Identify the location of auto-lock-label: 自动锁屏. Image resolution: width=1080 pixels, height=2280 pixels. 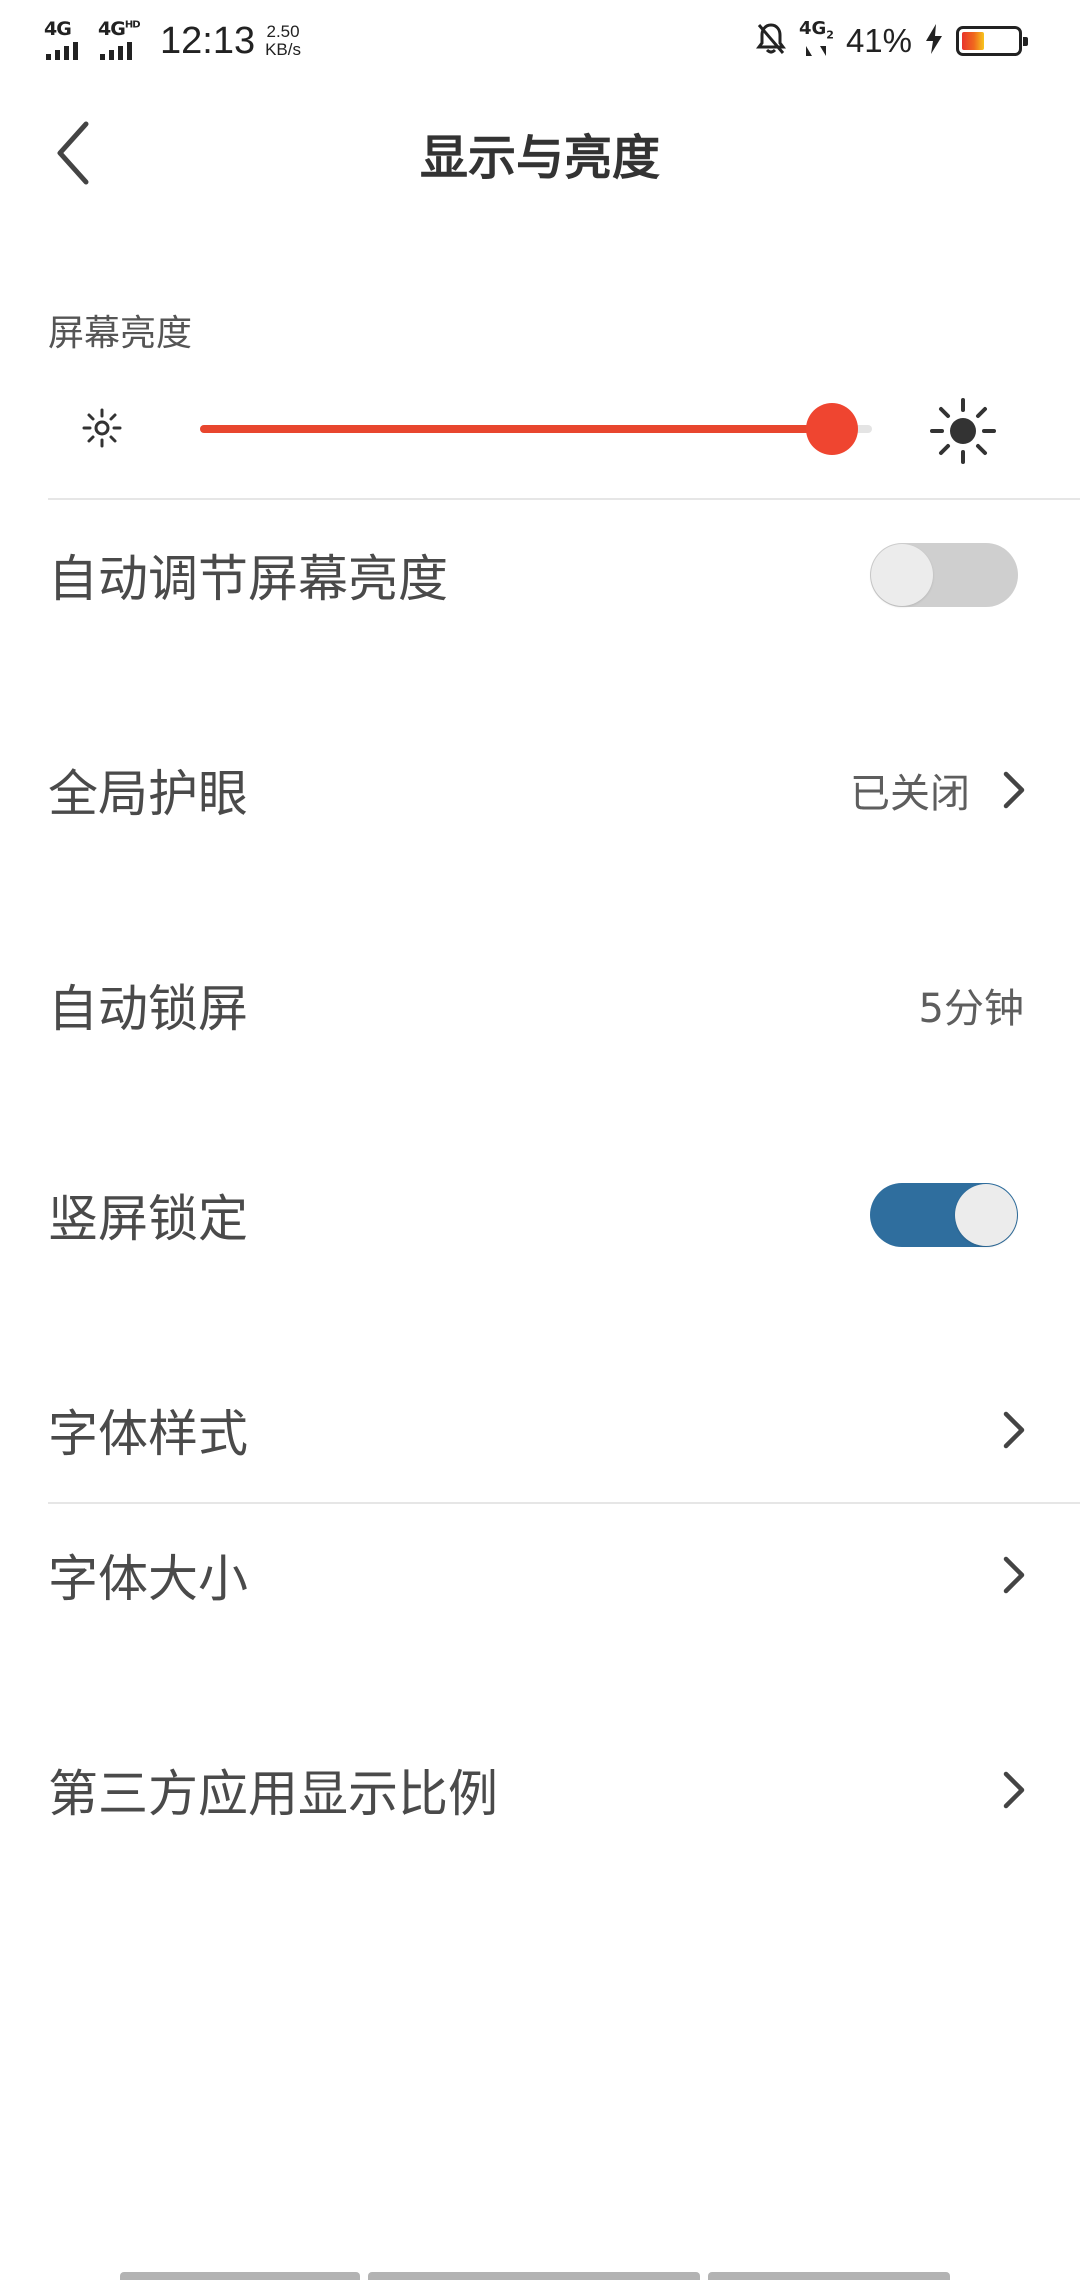
(148, 1009).